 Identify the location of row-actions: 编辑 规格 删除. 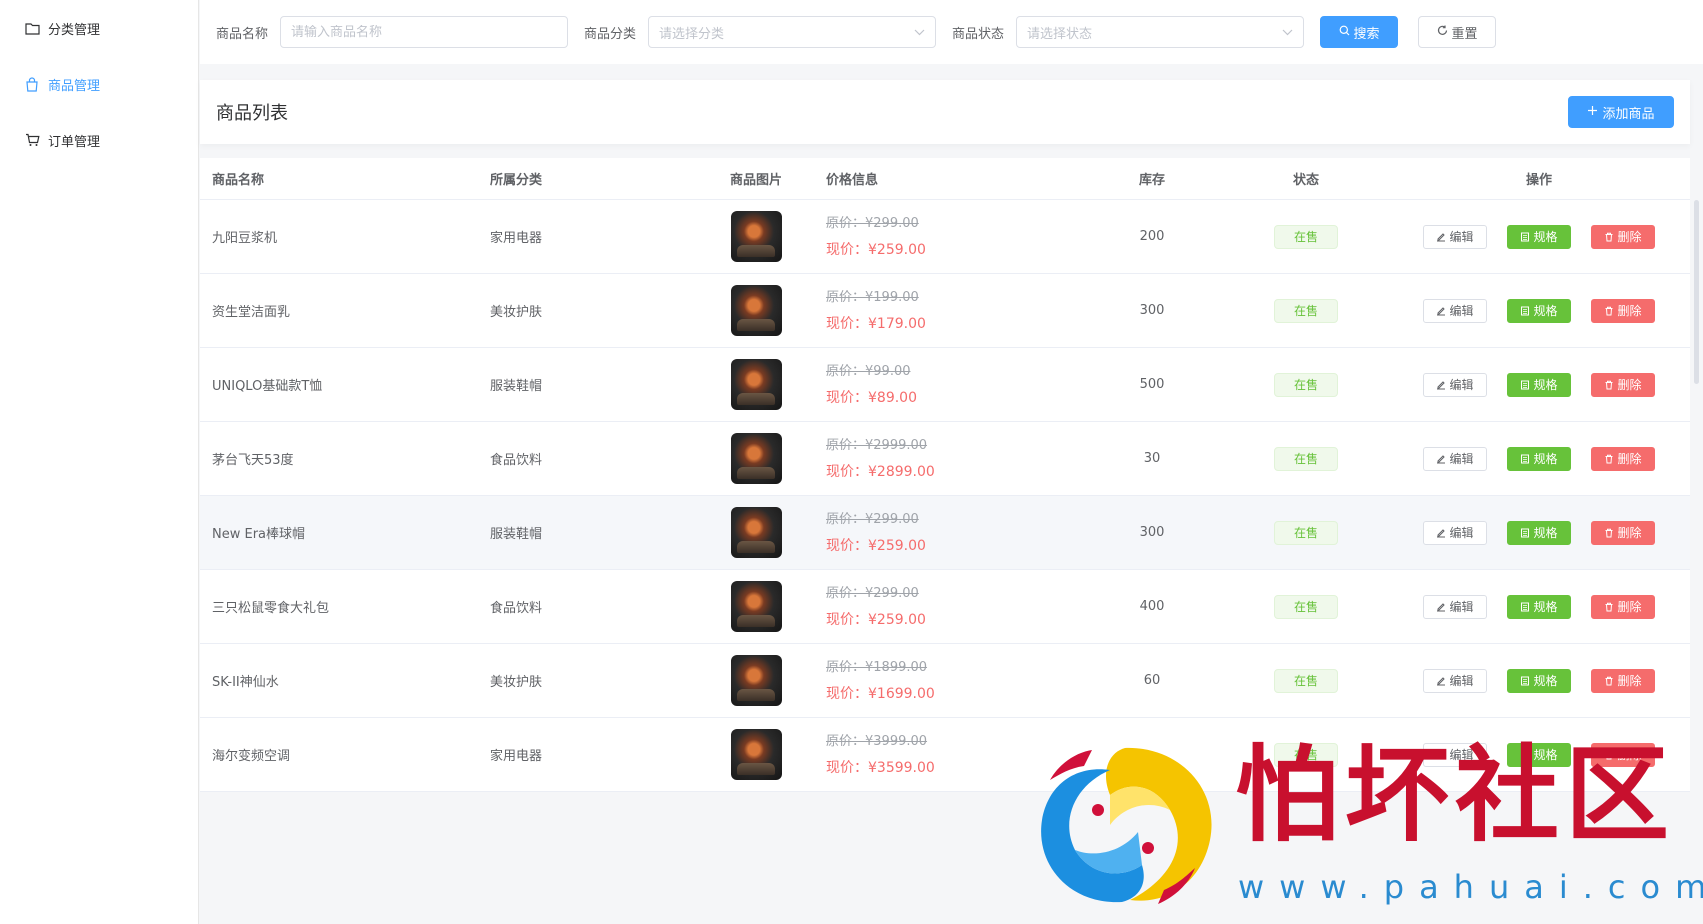
(1539, 236).